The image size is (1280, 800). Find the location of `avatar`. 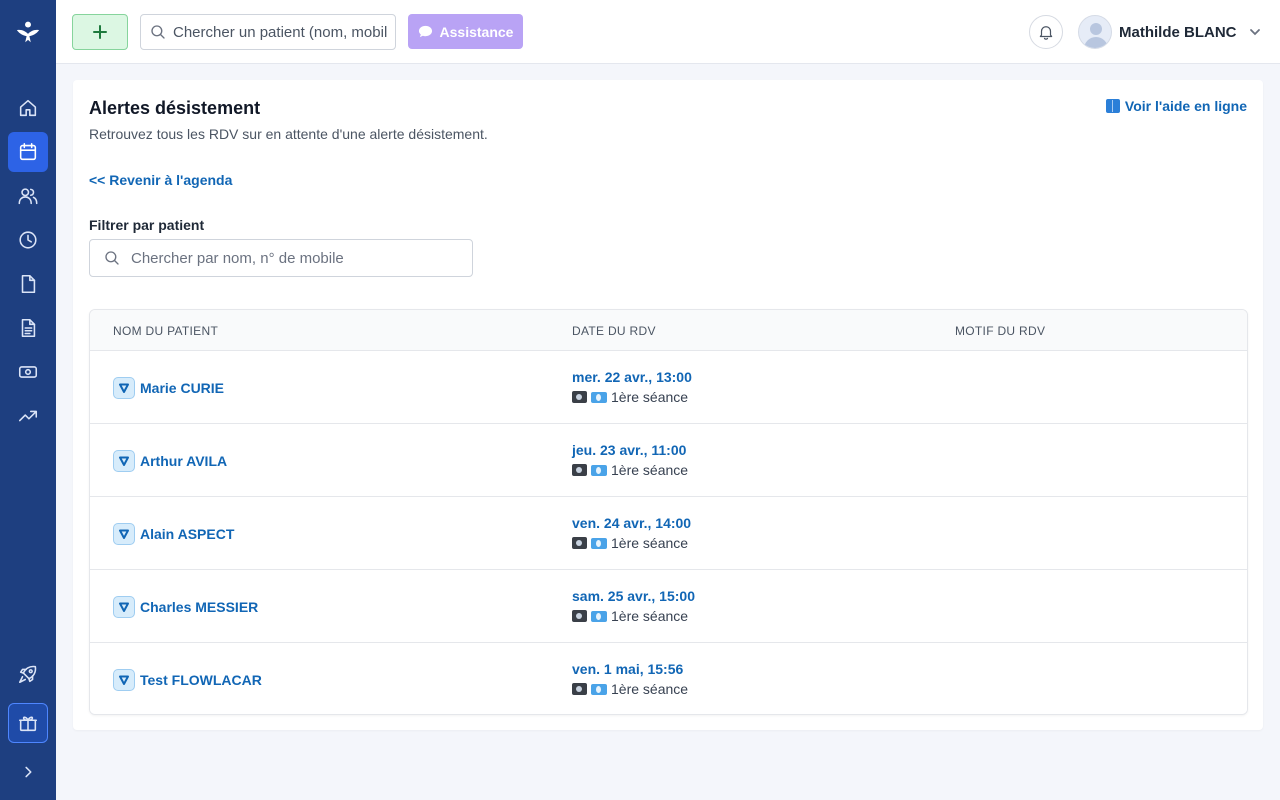

avatar is located at coordinates (1095, 32).